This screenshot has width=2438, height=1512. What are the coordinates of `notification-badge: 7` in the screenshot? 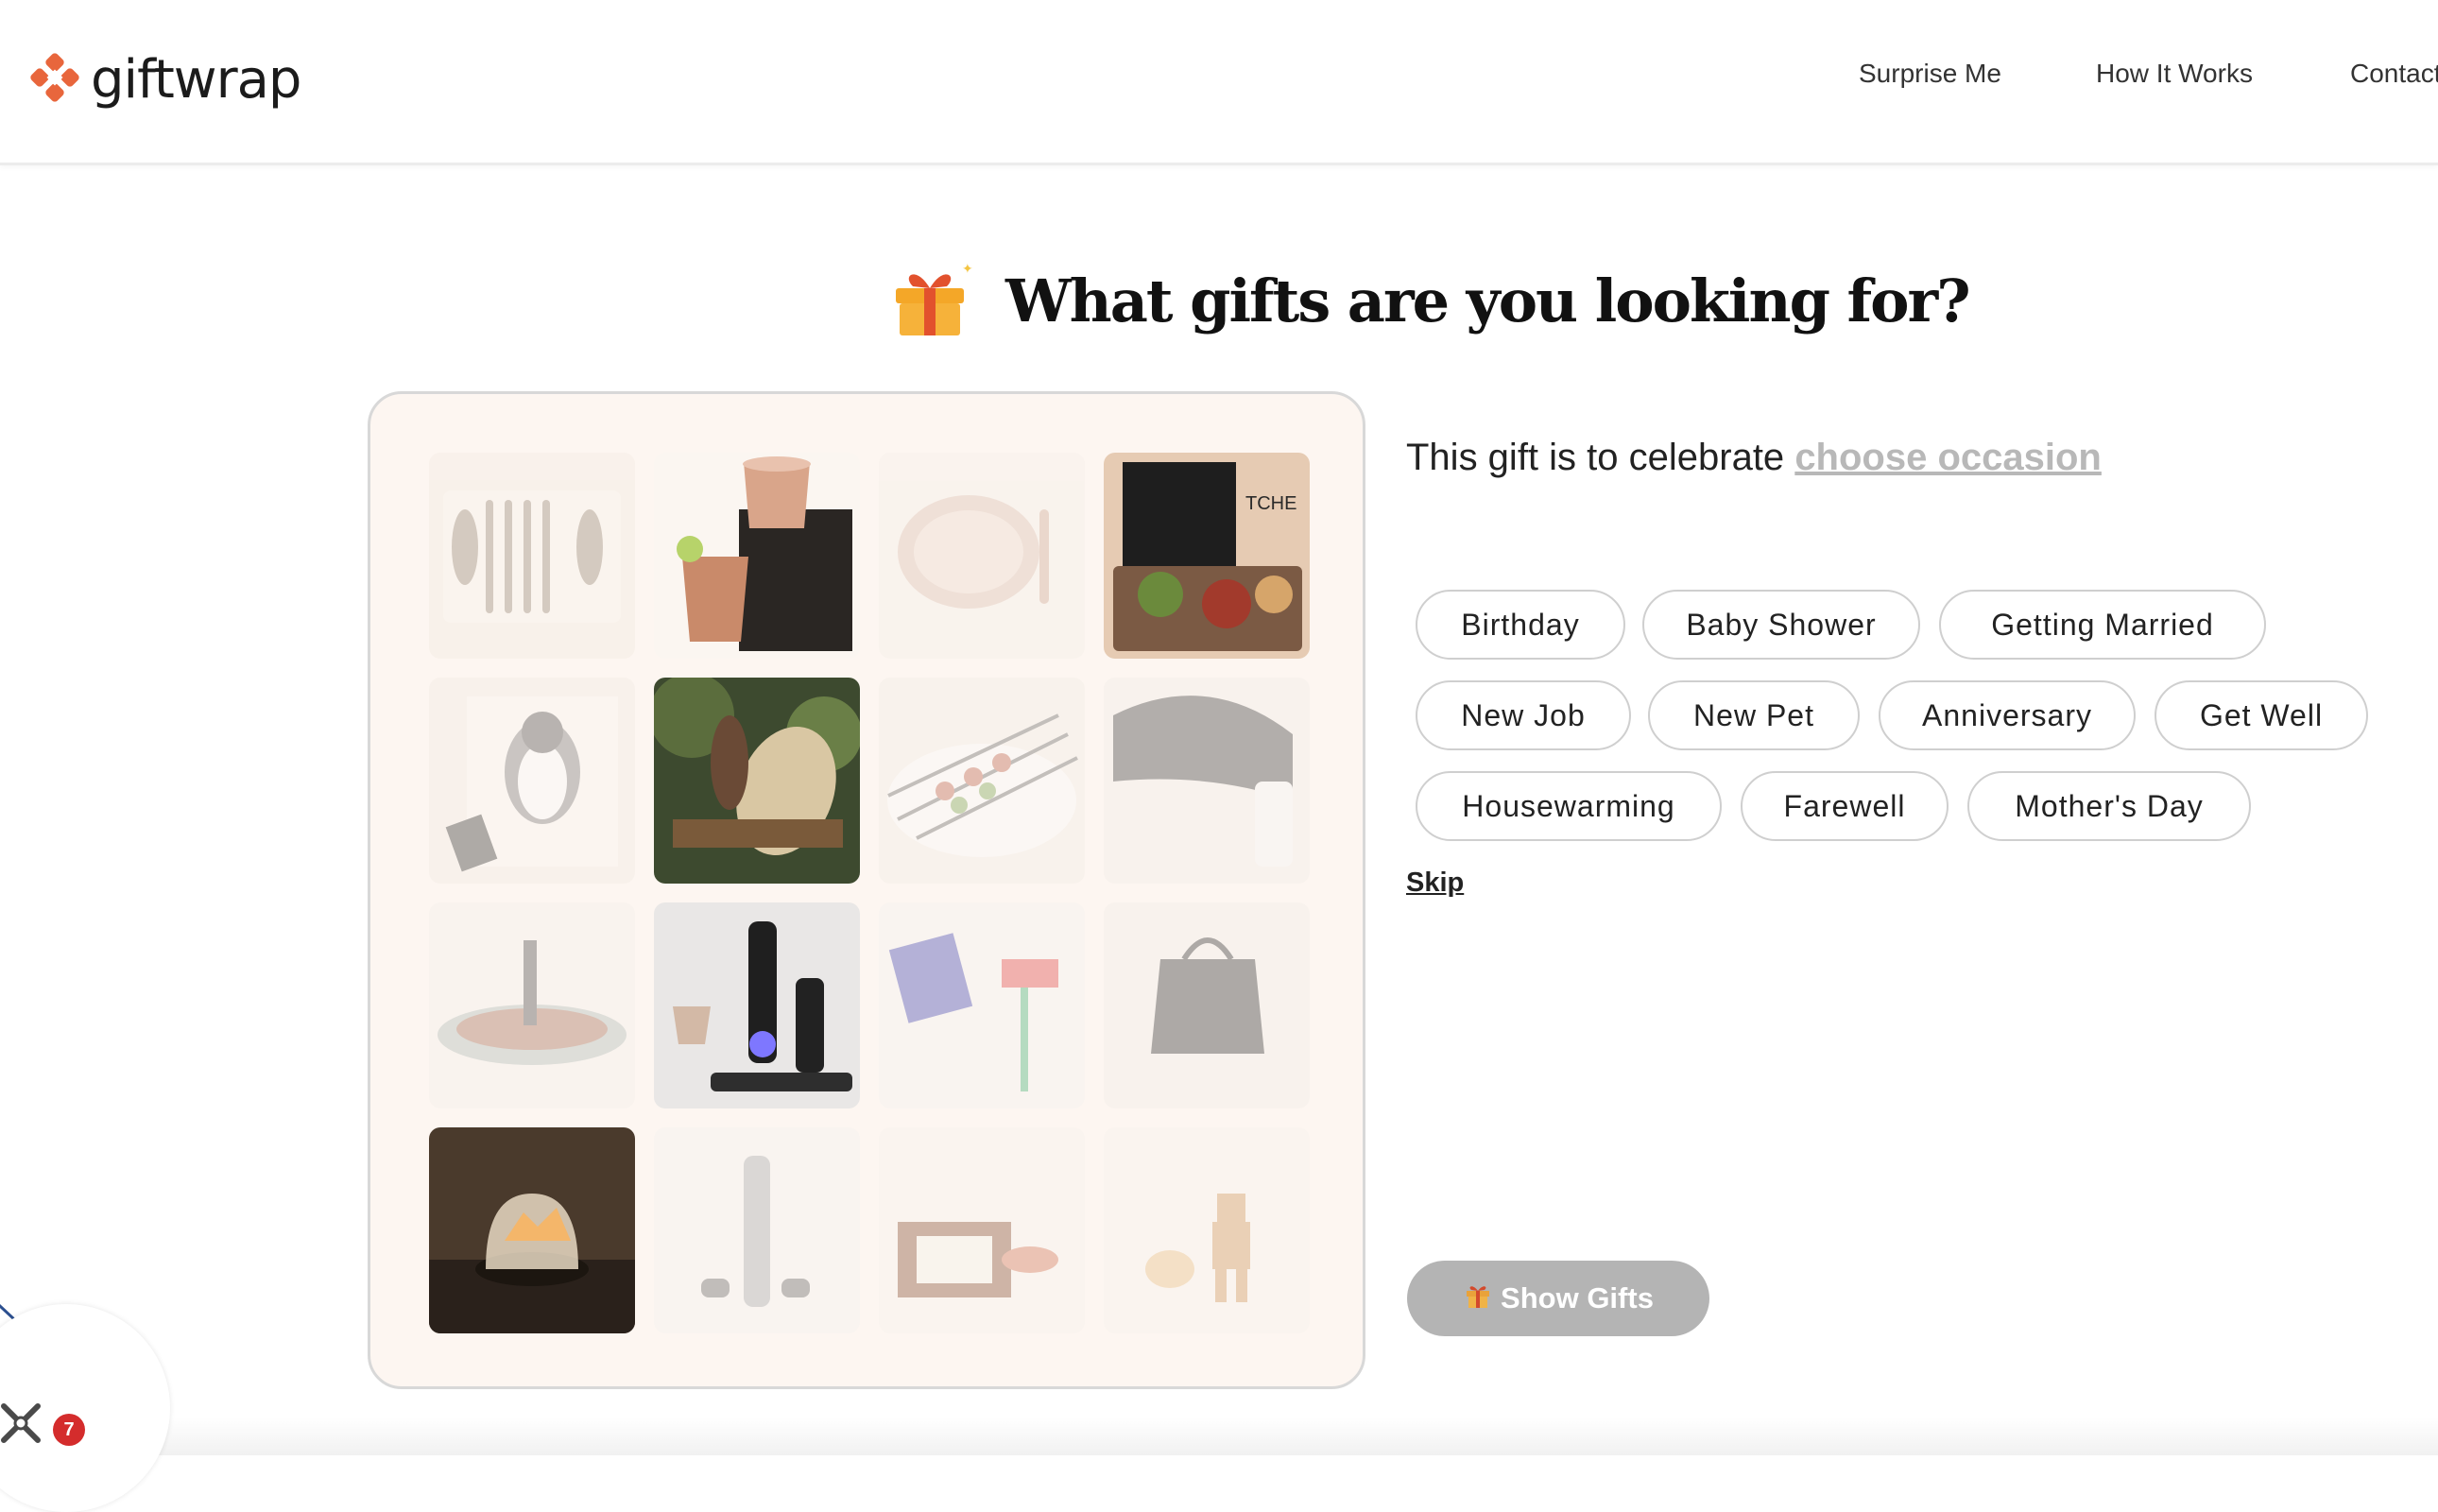 It's located at (69, 1430).